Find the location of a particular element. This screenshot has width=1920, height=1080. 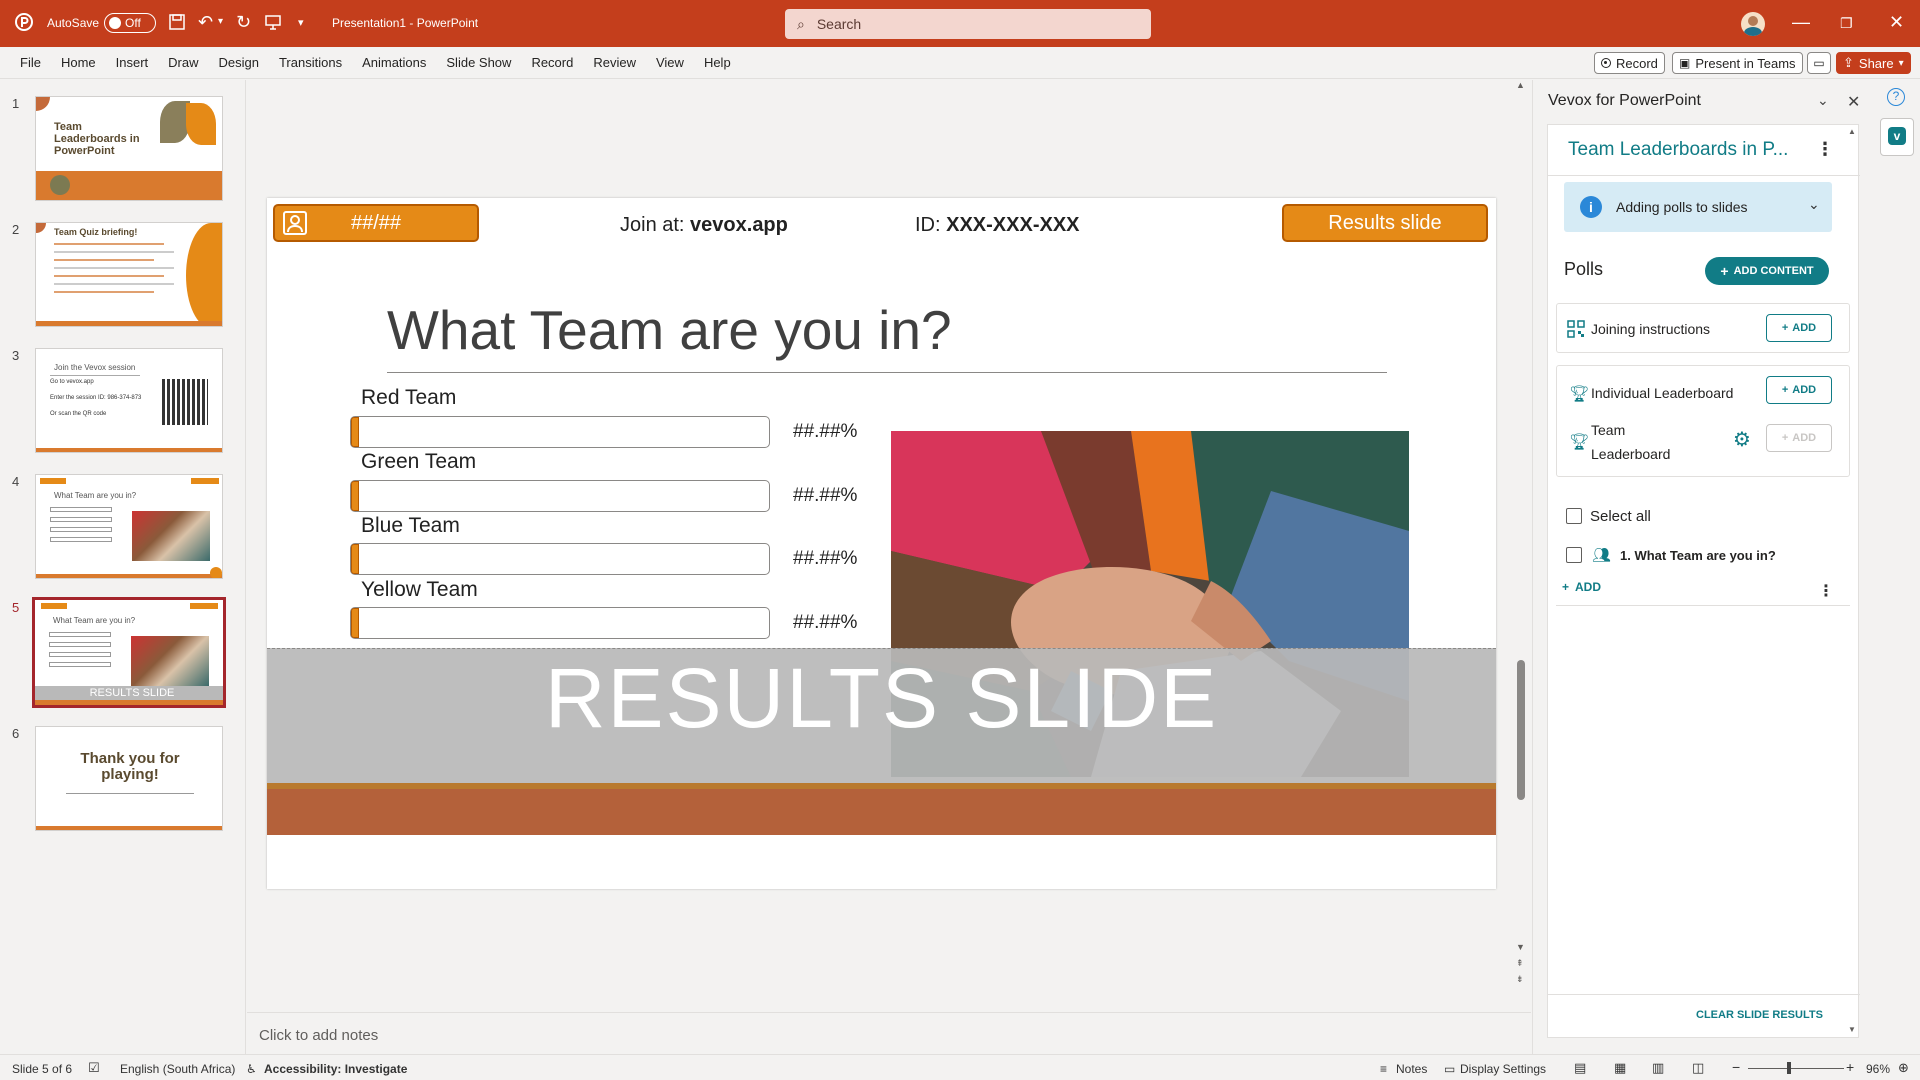

add-joining-instructions-button: + ADD is located at coordinates (1799, 328).